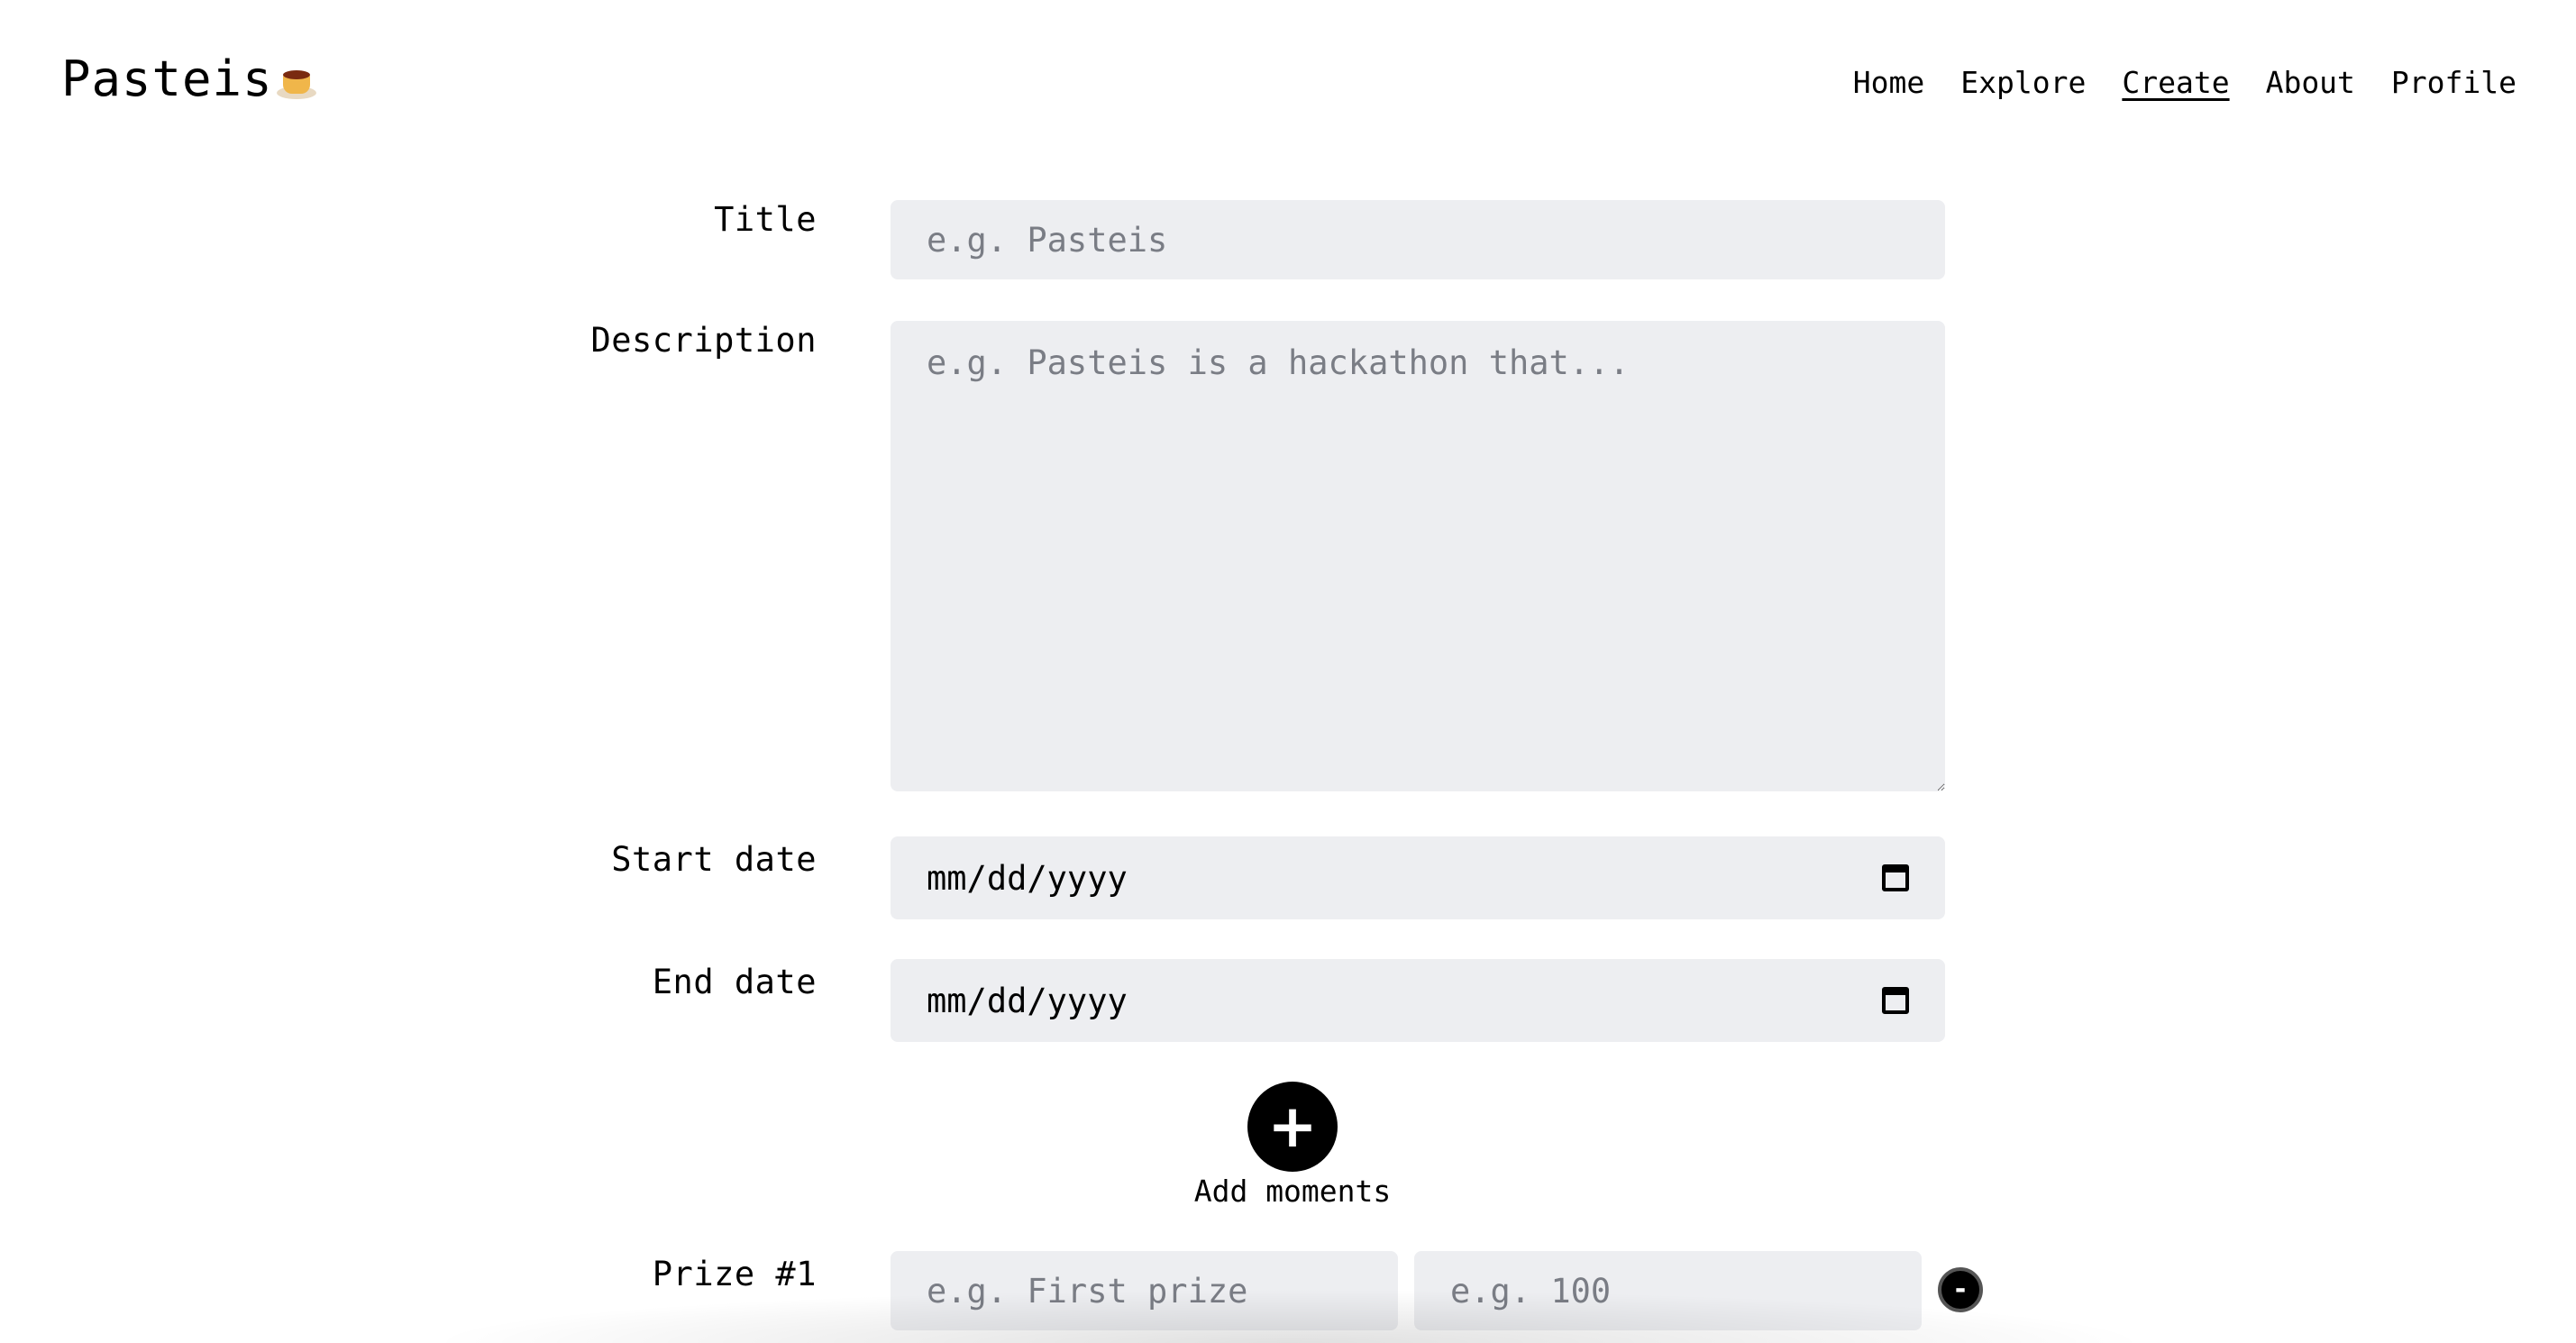 This screenshot has width=2576, height=1343. I want to click on nav-profile: Profile, so click(2454, 83).